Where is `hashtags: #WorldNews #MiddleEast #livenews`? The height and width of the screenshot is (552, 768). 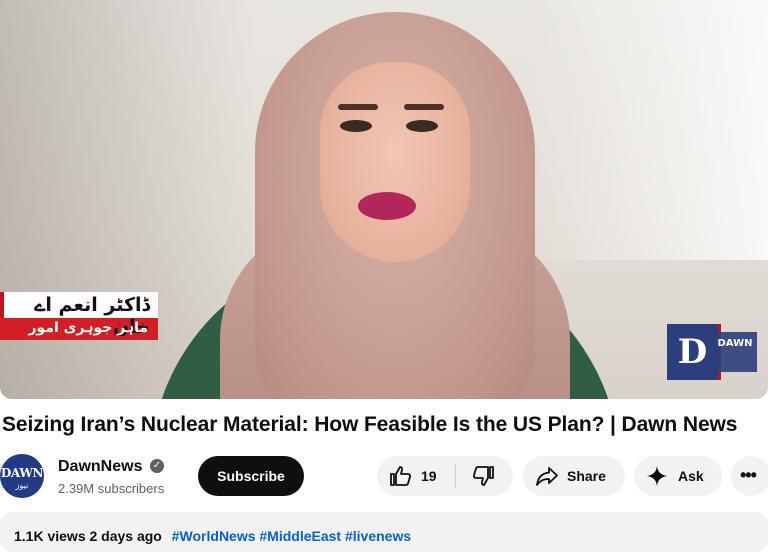
hashtags: #WorldNews #MiddleEast #livenews is located at coordinates (291, 536).